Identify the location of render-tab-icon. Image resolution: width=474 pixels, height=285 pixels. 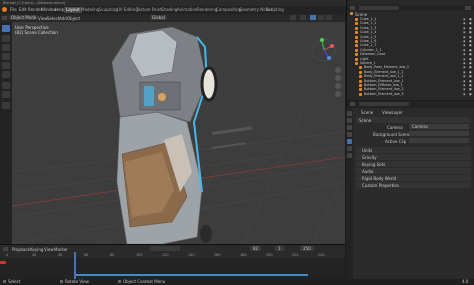
(349, 120).